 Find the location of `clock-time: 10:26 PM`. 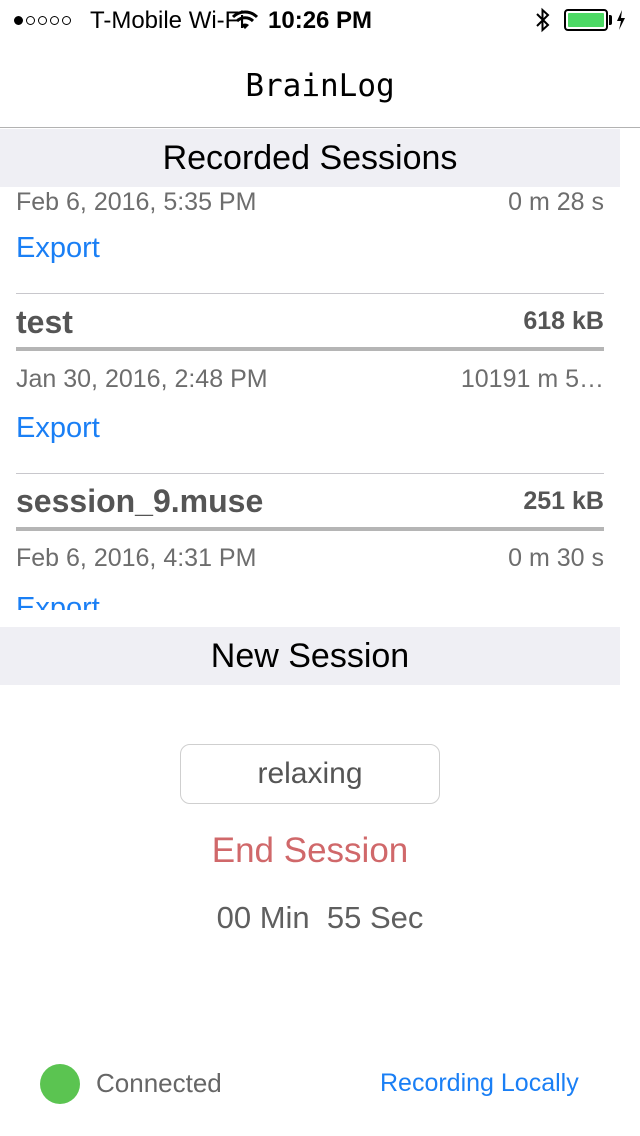

clock-time: 10:26 PM is located at coordinates (320, 20).